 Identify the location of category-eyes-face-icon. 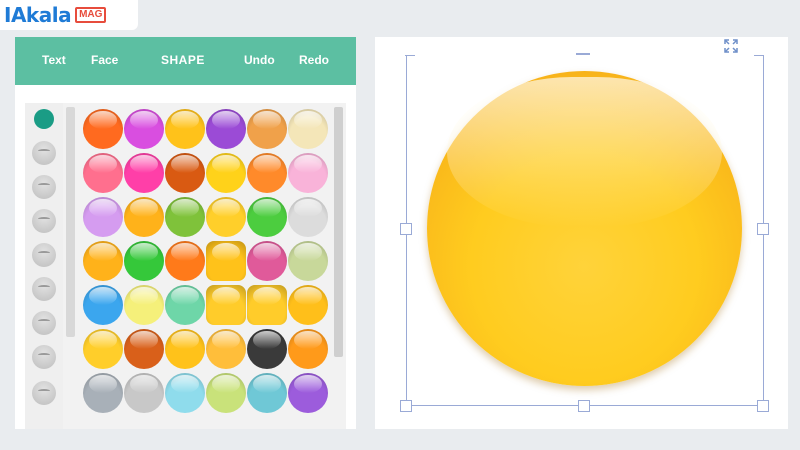
(44, 221).